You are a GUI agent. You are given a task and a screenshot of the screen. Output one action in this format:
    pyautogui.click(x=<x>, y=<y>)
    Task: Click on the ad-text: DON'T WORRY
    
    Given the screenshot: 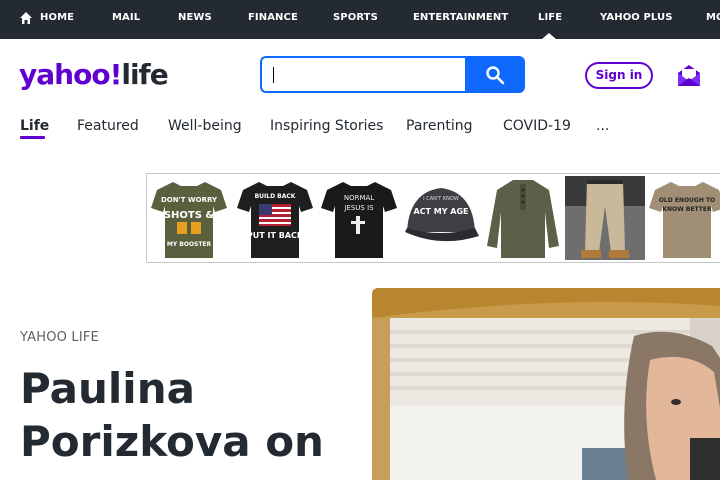 What is the action you would take?
    pyautogui.click(x=189, y=200)
    